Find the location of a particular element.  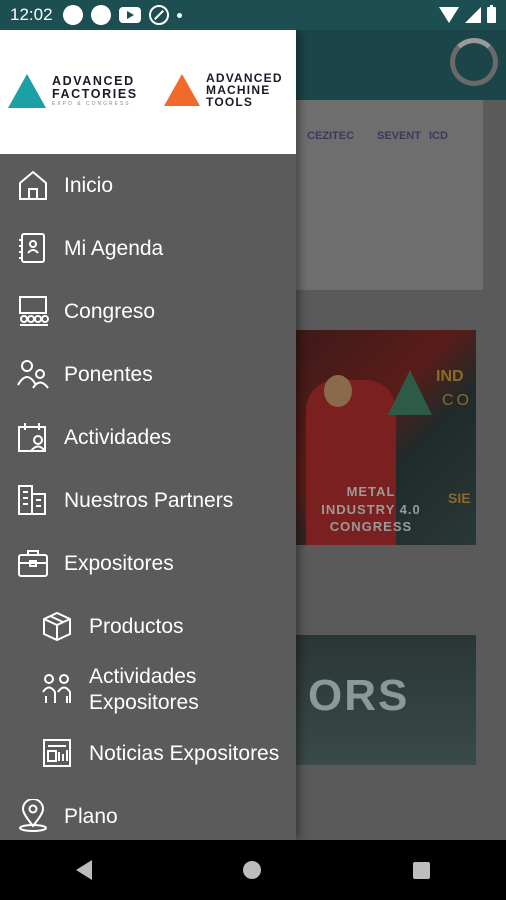

sponsor-logo-icd: ICD is located at coordinates (438, 136).